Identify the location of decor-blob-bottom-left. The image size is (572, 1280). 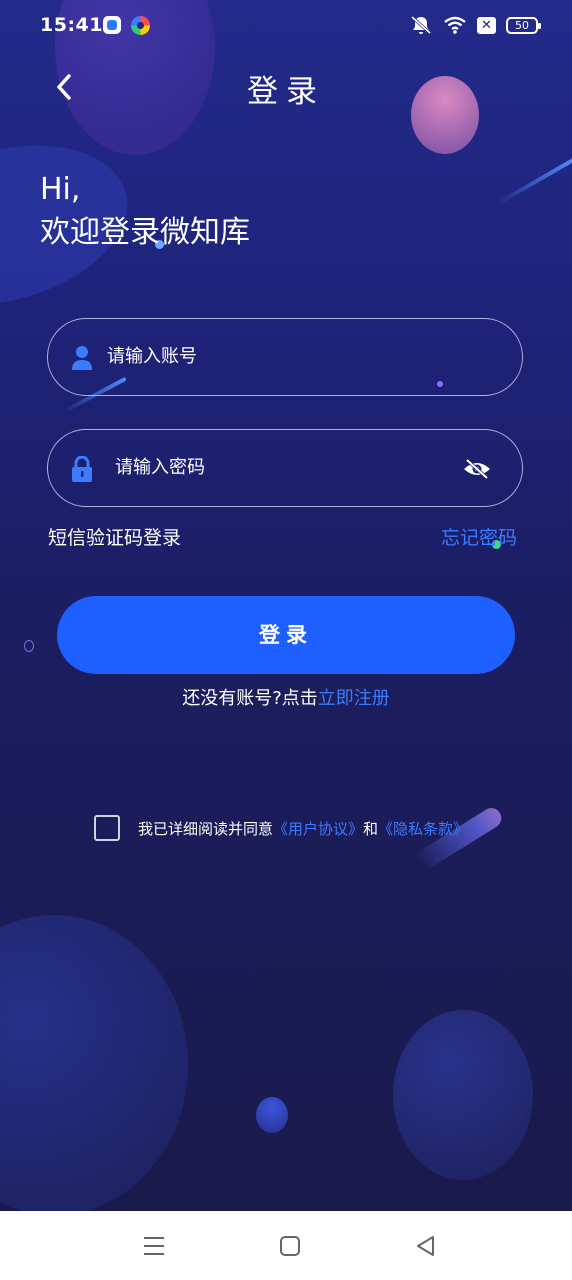
(94, 1063).